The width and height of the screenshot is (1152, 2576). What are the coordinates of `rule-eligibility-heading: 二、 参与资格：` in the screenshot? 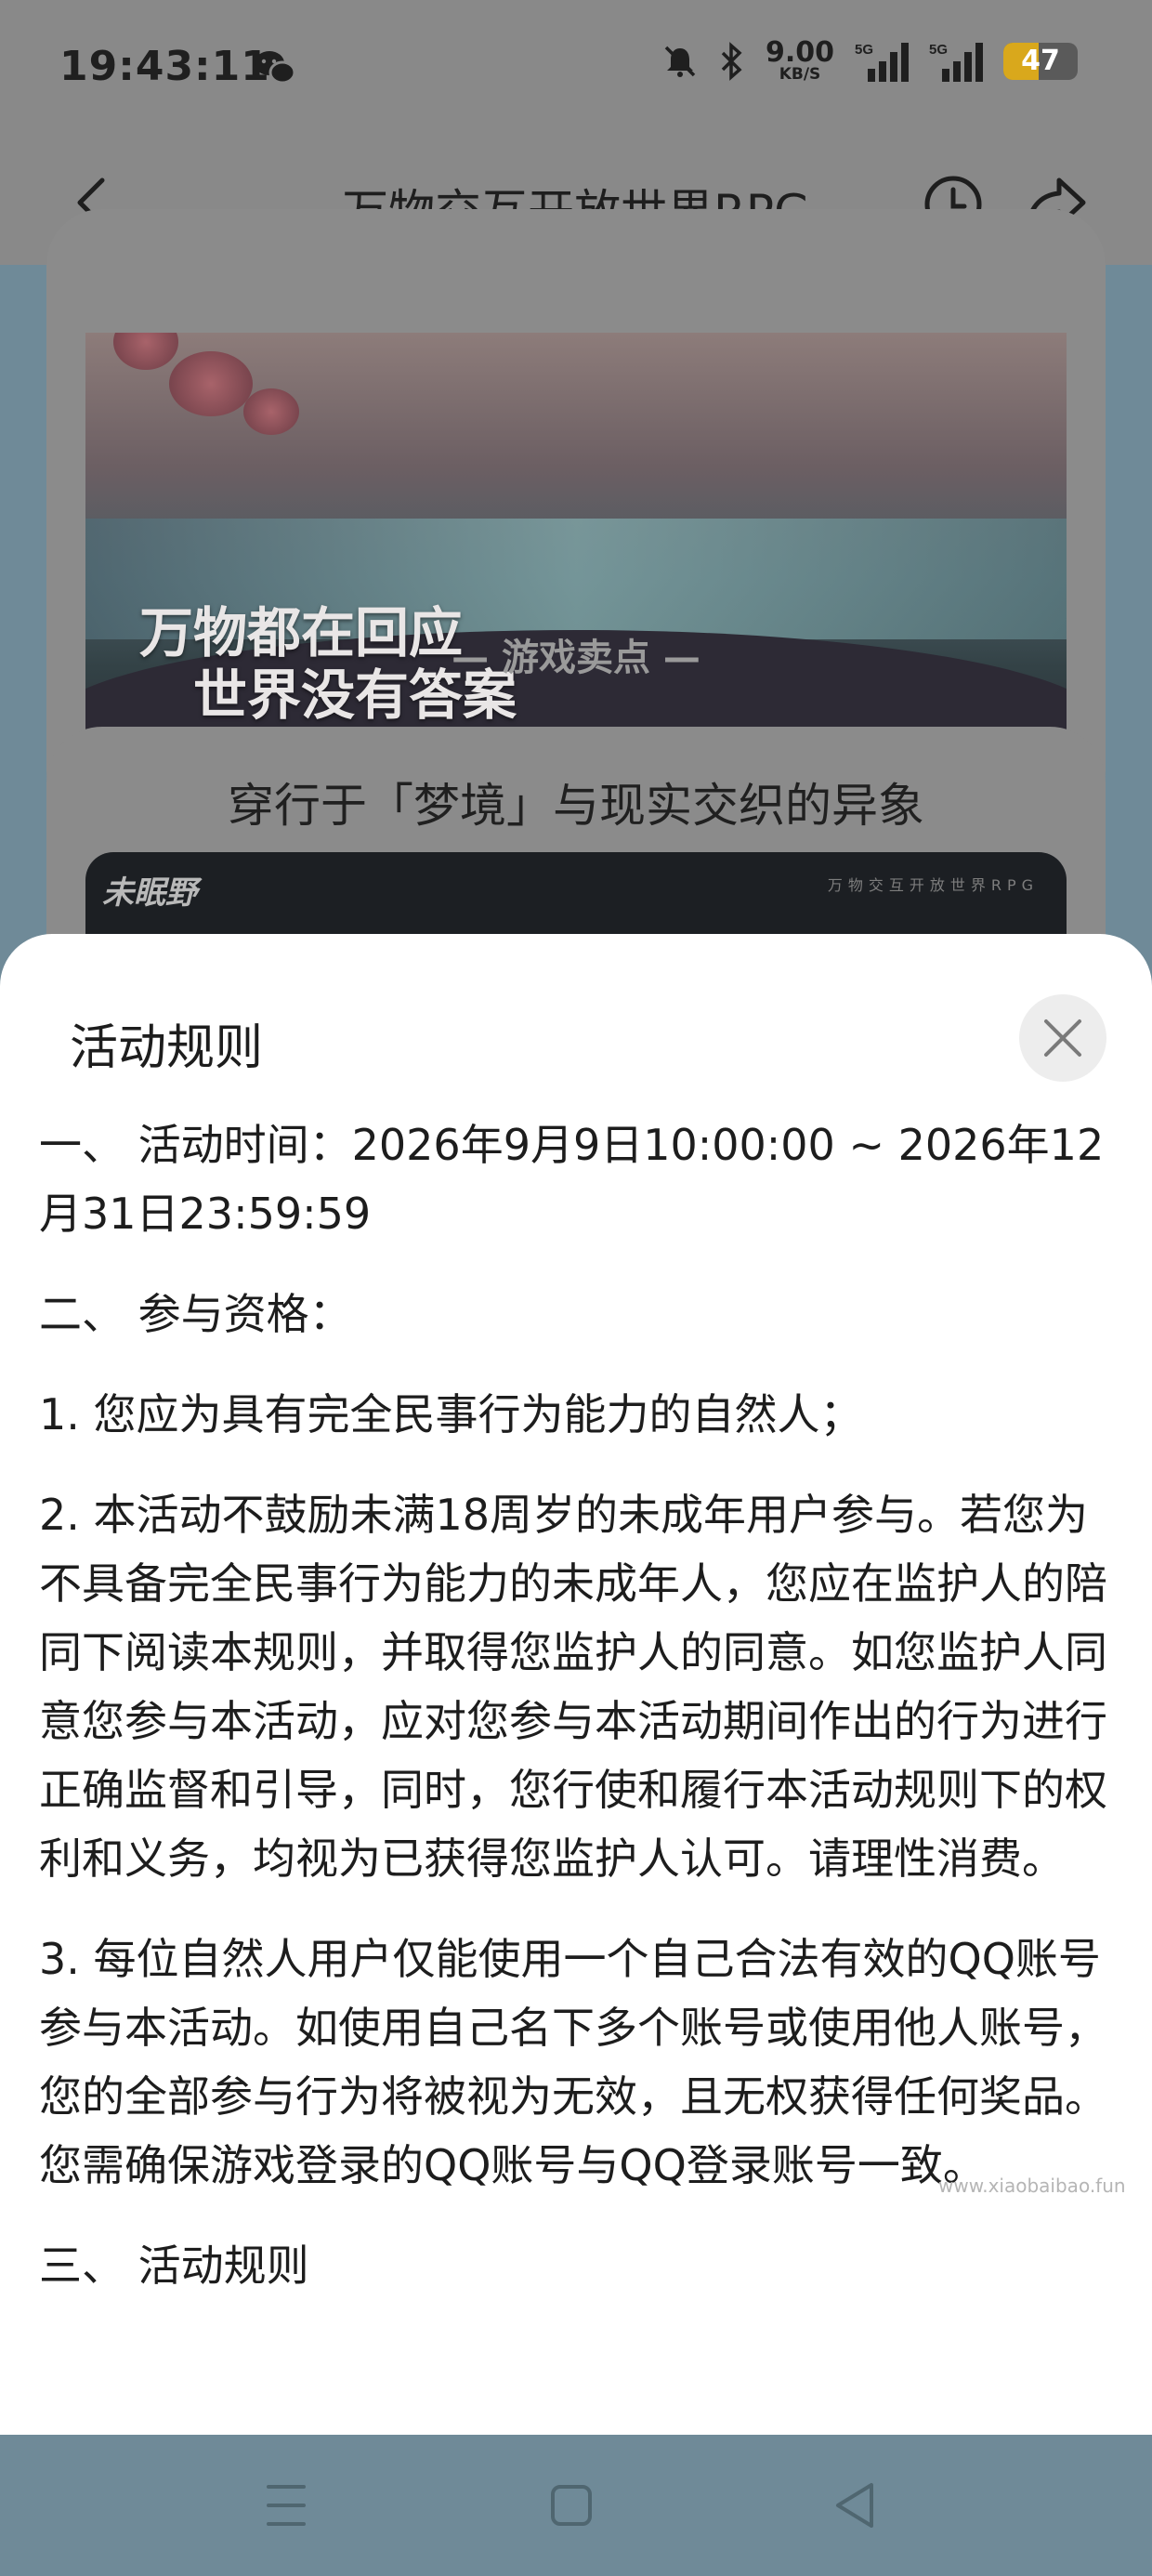 It's located at (195, 1314).